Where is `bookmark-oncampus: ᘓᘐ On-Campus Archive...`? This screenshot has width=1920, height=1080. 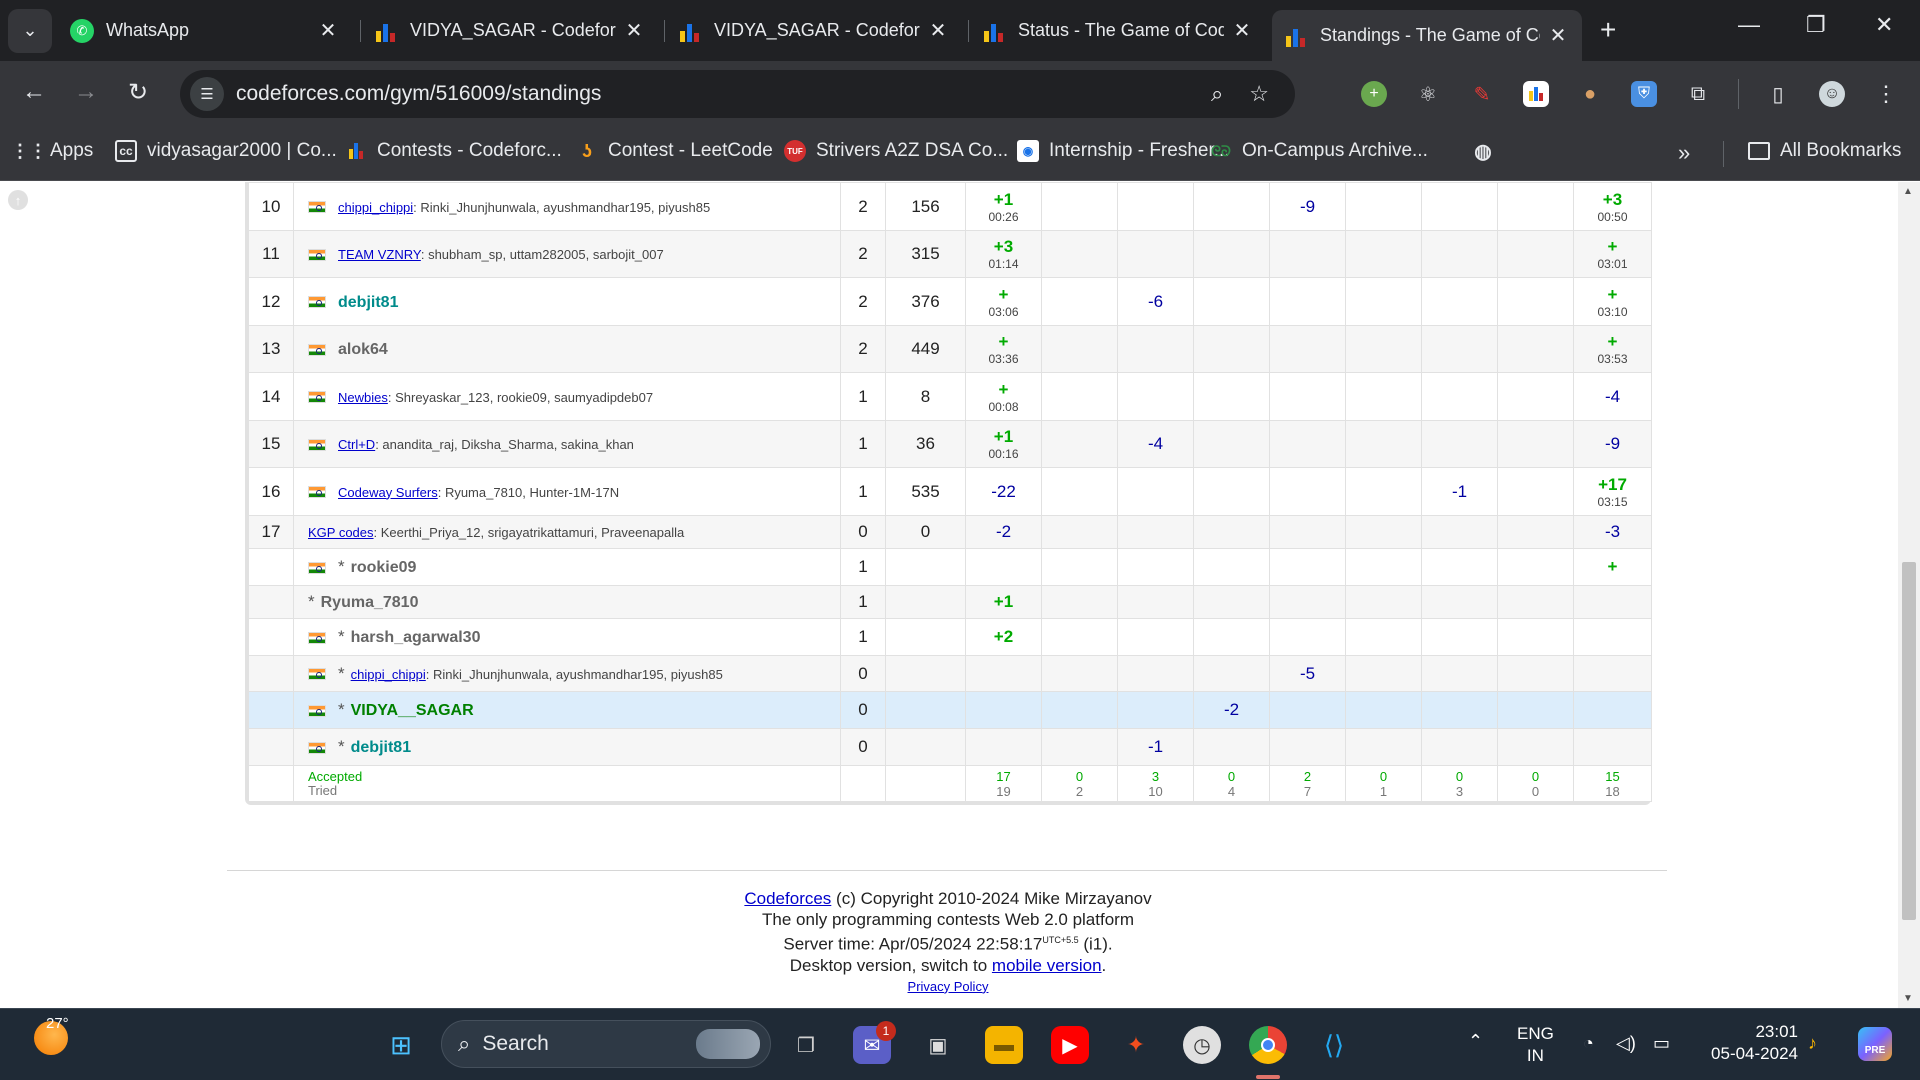
bookmark-oncampus: ᘓᘐ On-Campus Archive... is located at coordinates (1319, 151).